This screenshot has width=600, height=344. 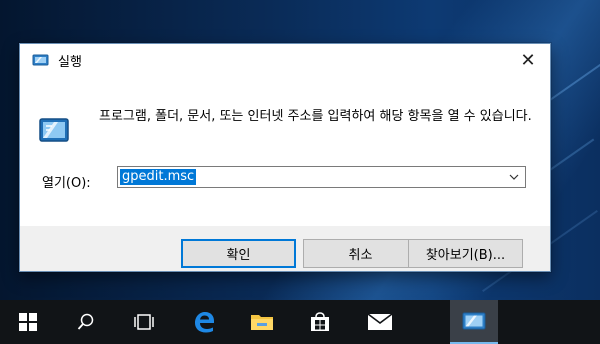 I want to click on edge-button, so click(x=204, y=322).